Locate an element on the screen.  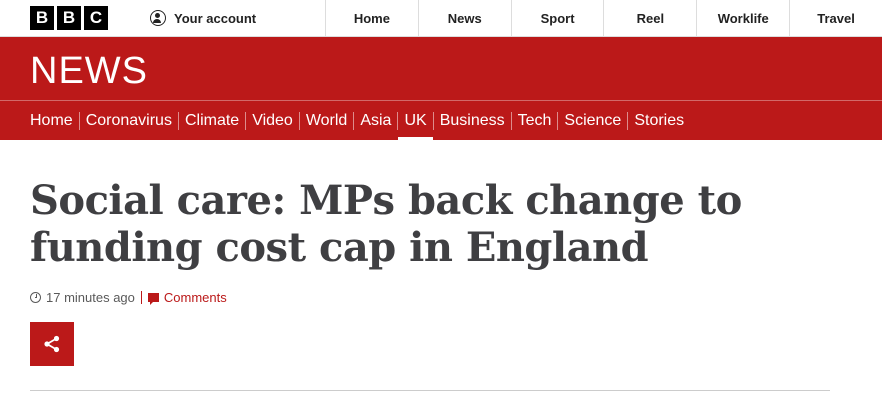
clock-icon is located at coordinates (35, 297).